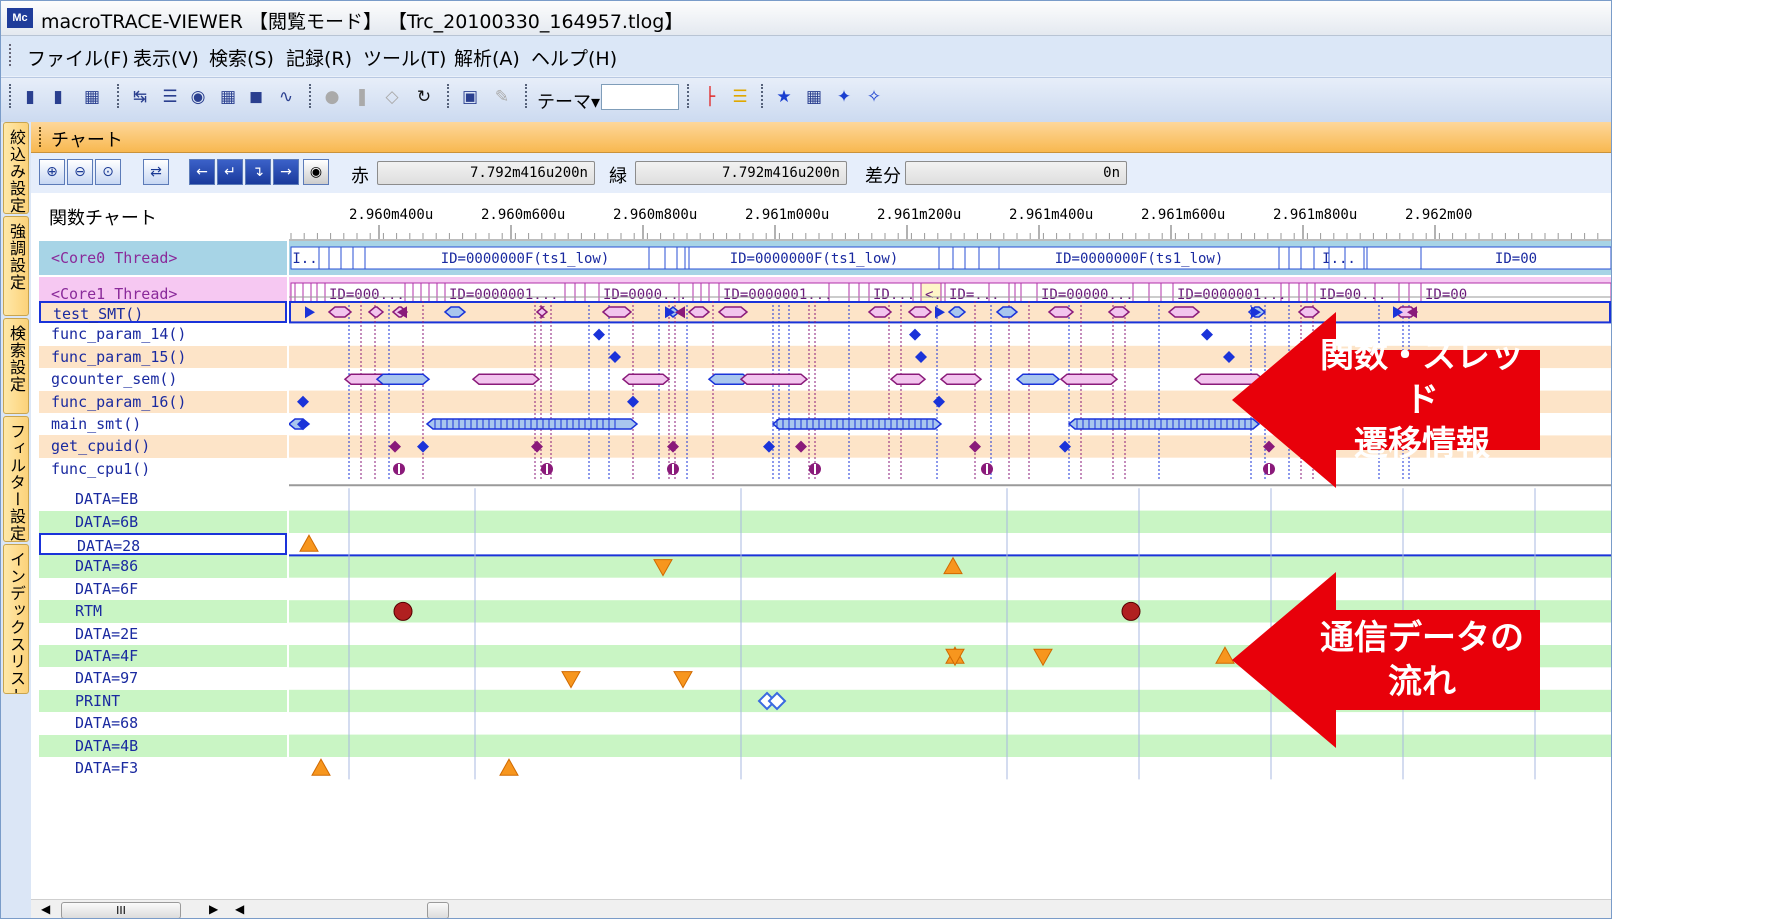 Image resolution: width=1786 pixels, height=919 pixels. Describe the element at coordinates (640, 97) in the screenshot. I see `theme-input` at that location.